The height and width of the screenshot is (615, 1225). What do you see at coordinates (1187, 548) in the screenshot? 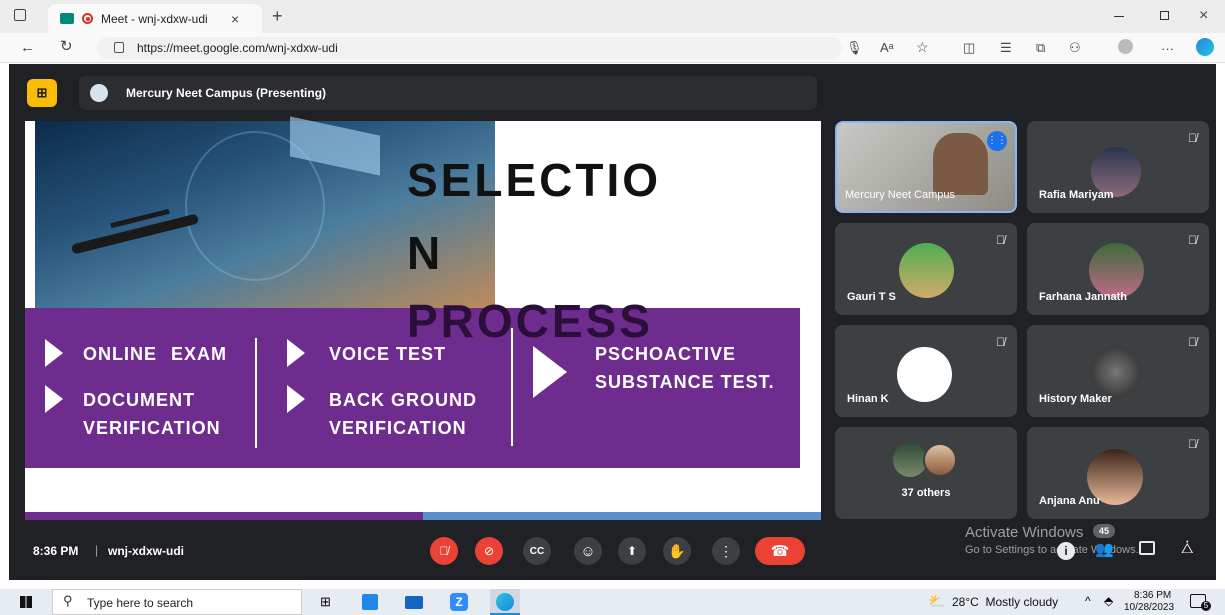
I see `activities-icon: ⧊` at bounding box center [1187, 548].